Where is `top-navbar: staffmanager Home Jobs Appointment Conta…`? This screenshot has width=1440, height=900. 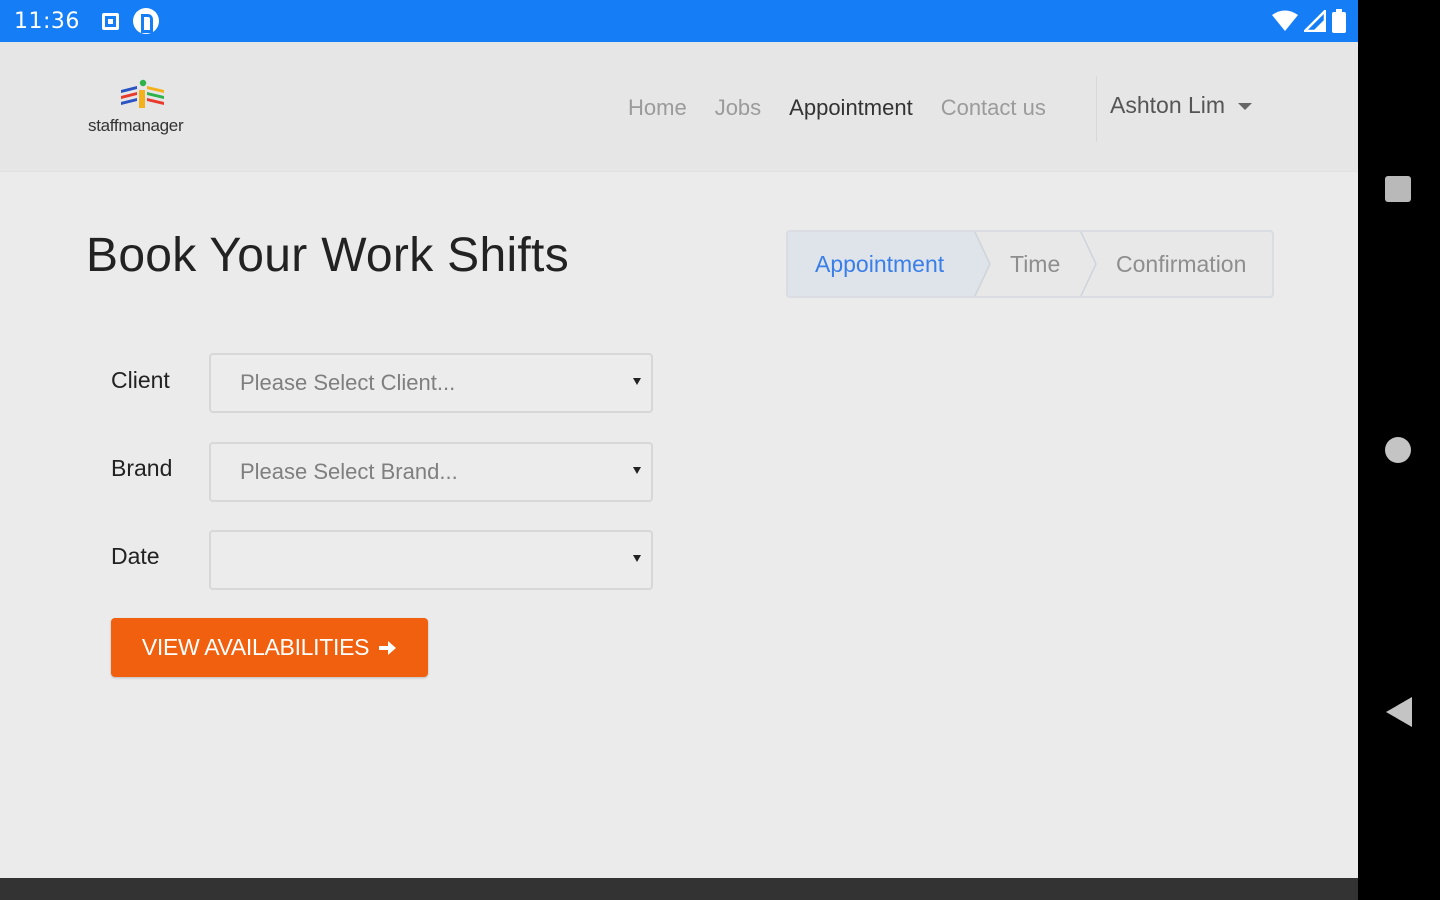
top-navbar: staffmanager Home Jobs Appointment Conta… is located at coordinates (679, 107).